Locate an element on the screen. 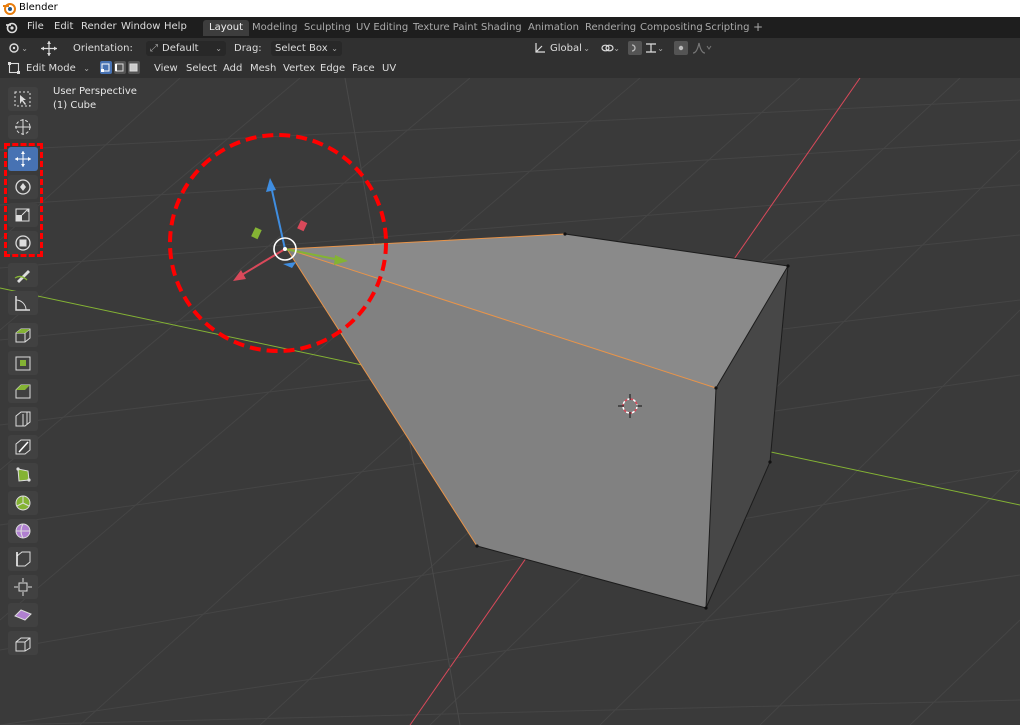 The height and width of the screenshot is (725, 1020). orientation-label: Orientation: is located at coordinates (103, 48).